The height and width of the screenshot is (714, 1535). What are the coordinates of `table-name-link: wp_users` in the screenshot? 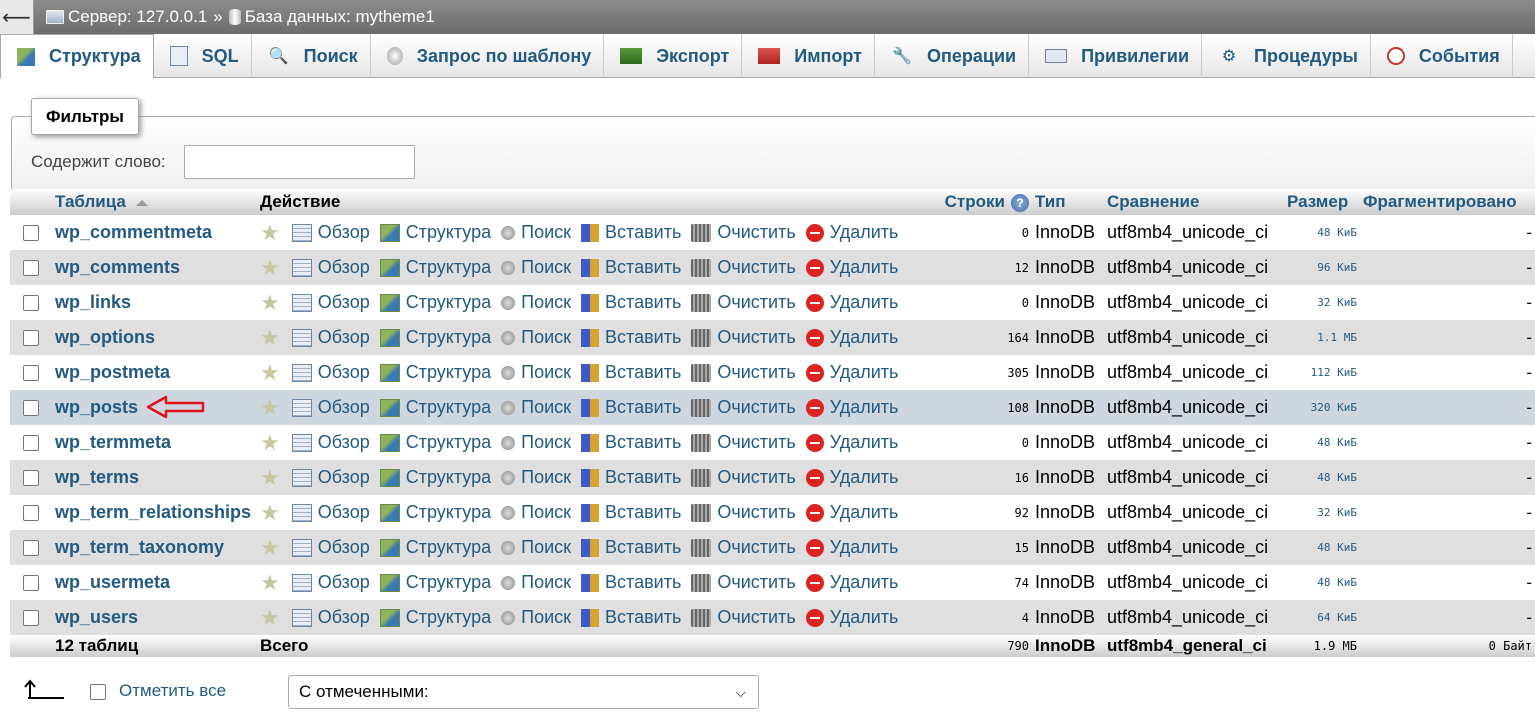 It's located at (154, 617).